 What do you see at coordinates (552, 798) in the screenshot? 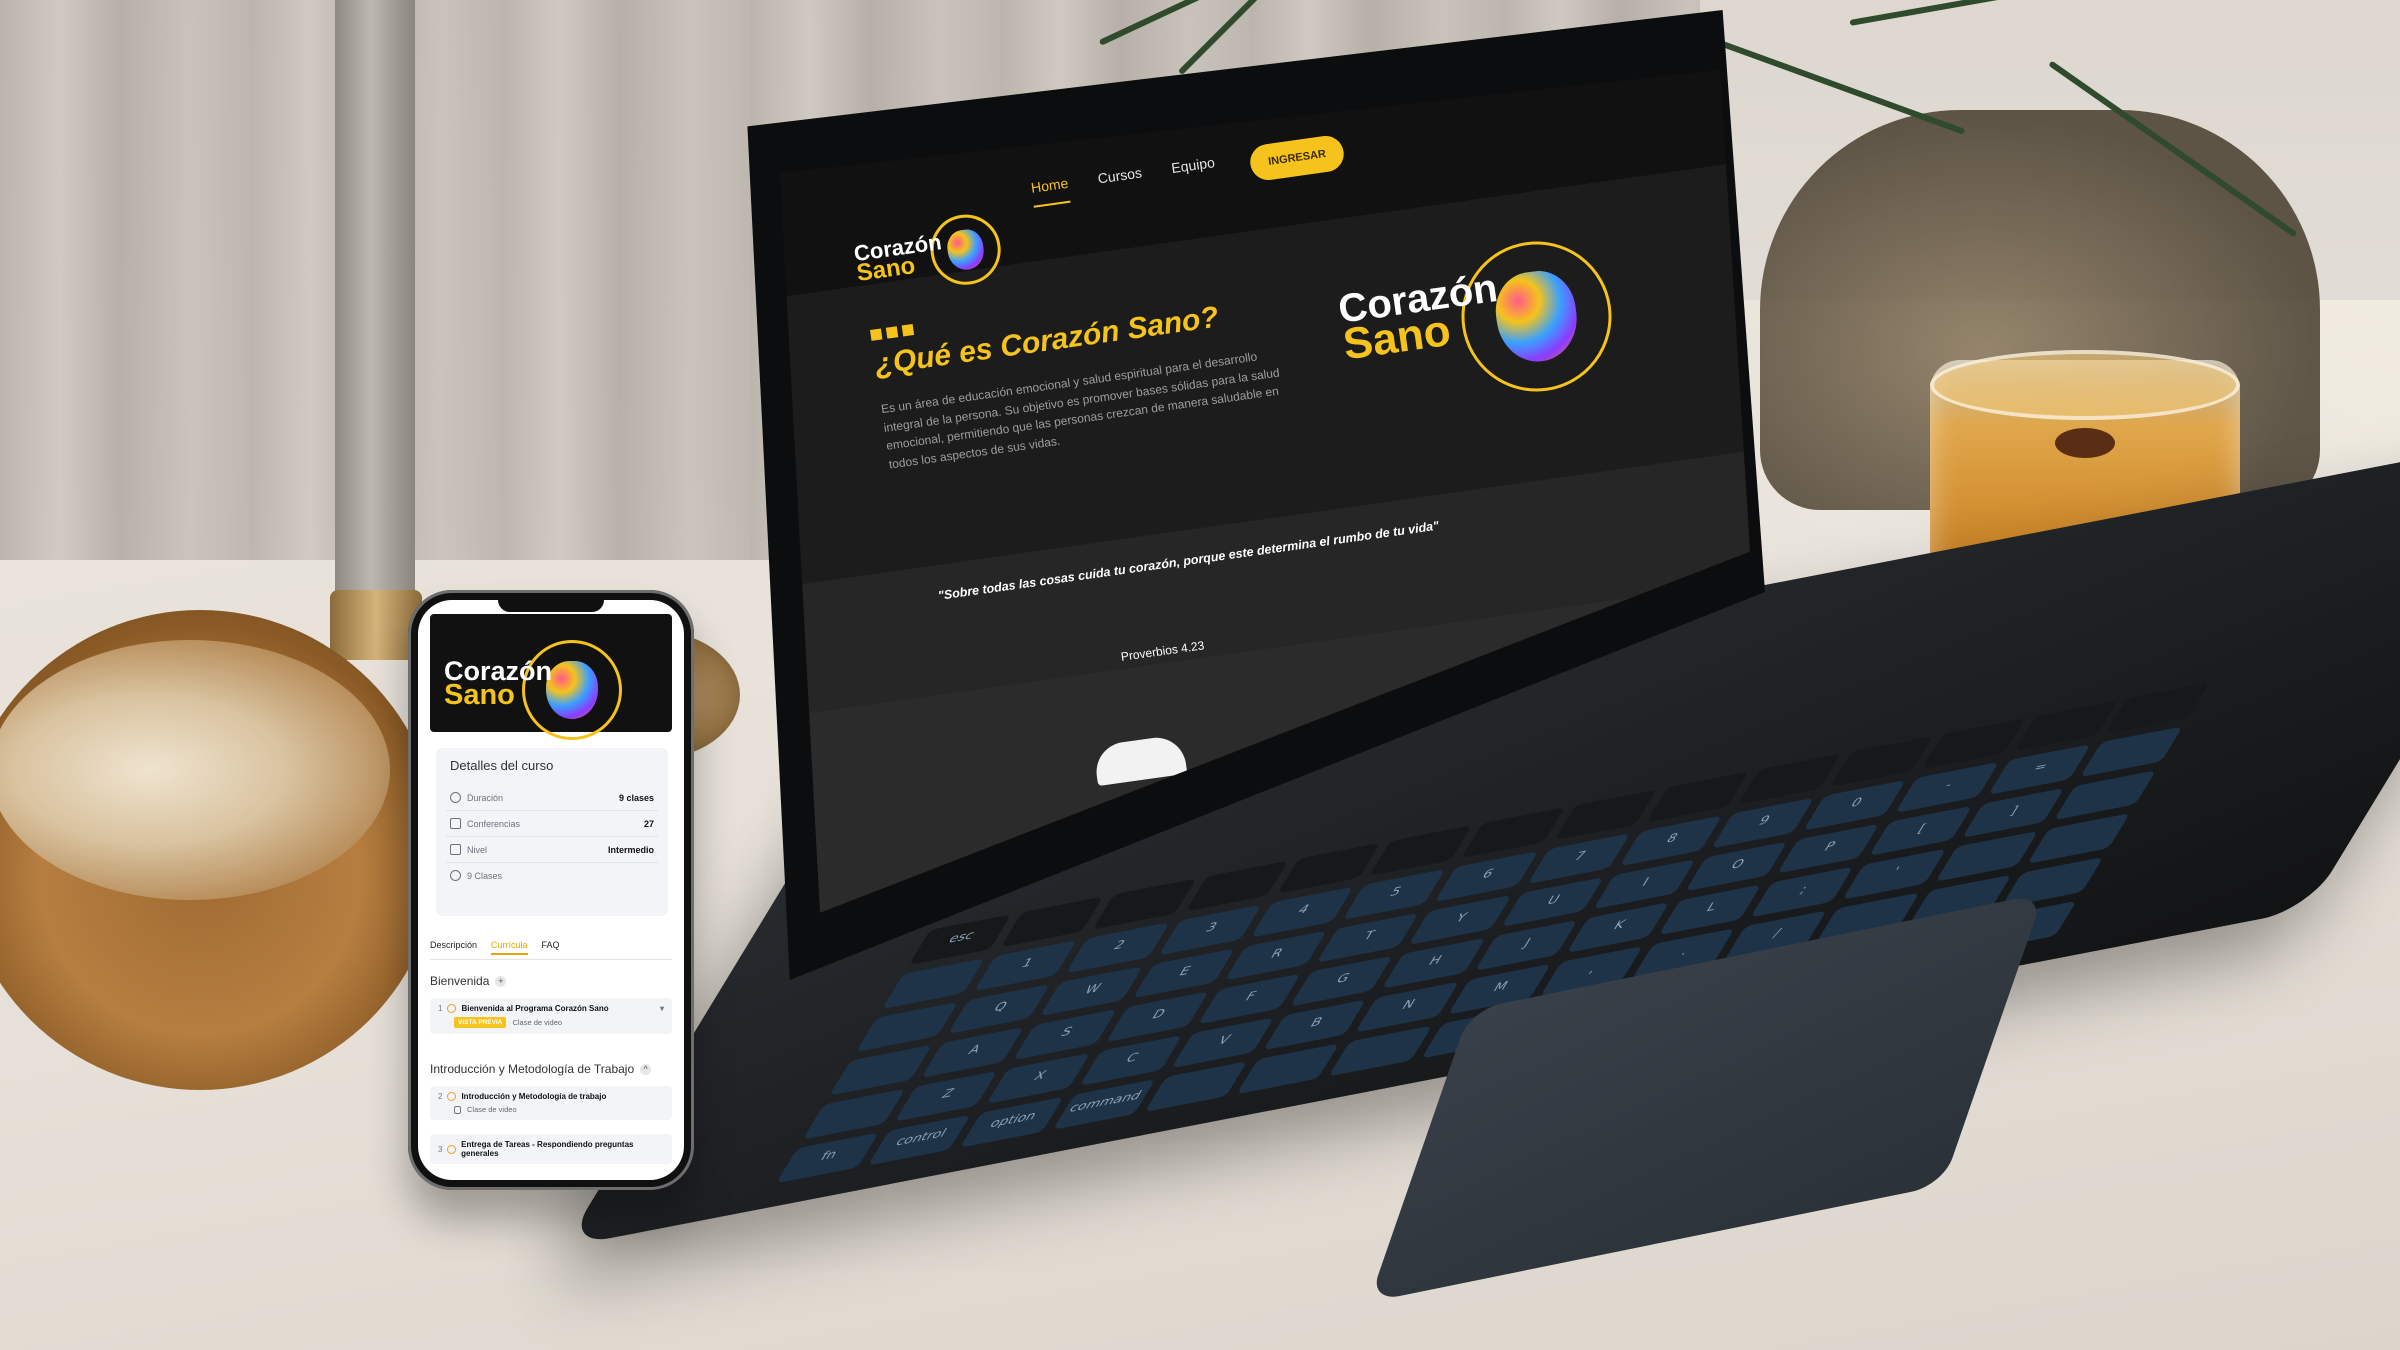
I see `detail-row-duration: Duración 9 clases` at bounding box center [552, 798].